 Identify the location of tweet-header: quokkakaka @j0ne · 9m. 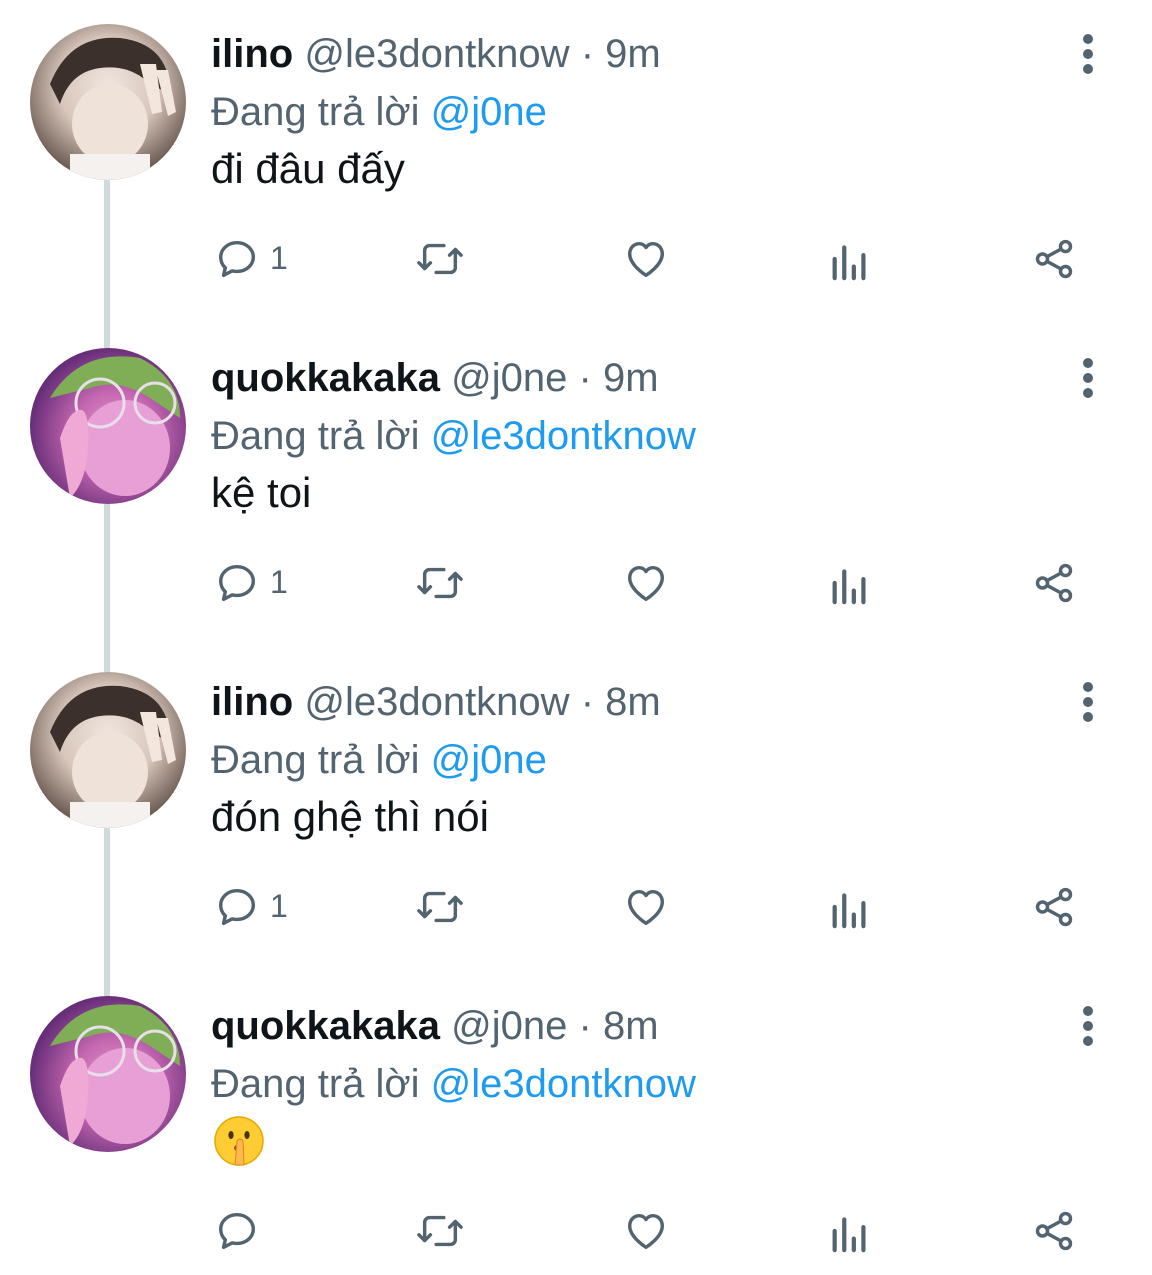
(435, 378).